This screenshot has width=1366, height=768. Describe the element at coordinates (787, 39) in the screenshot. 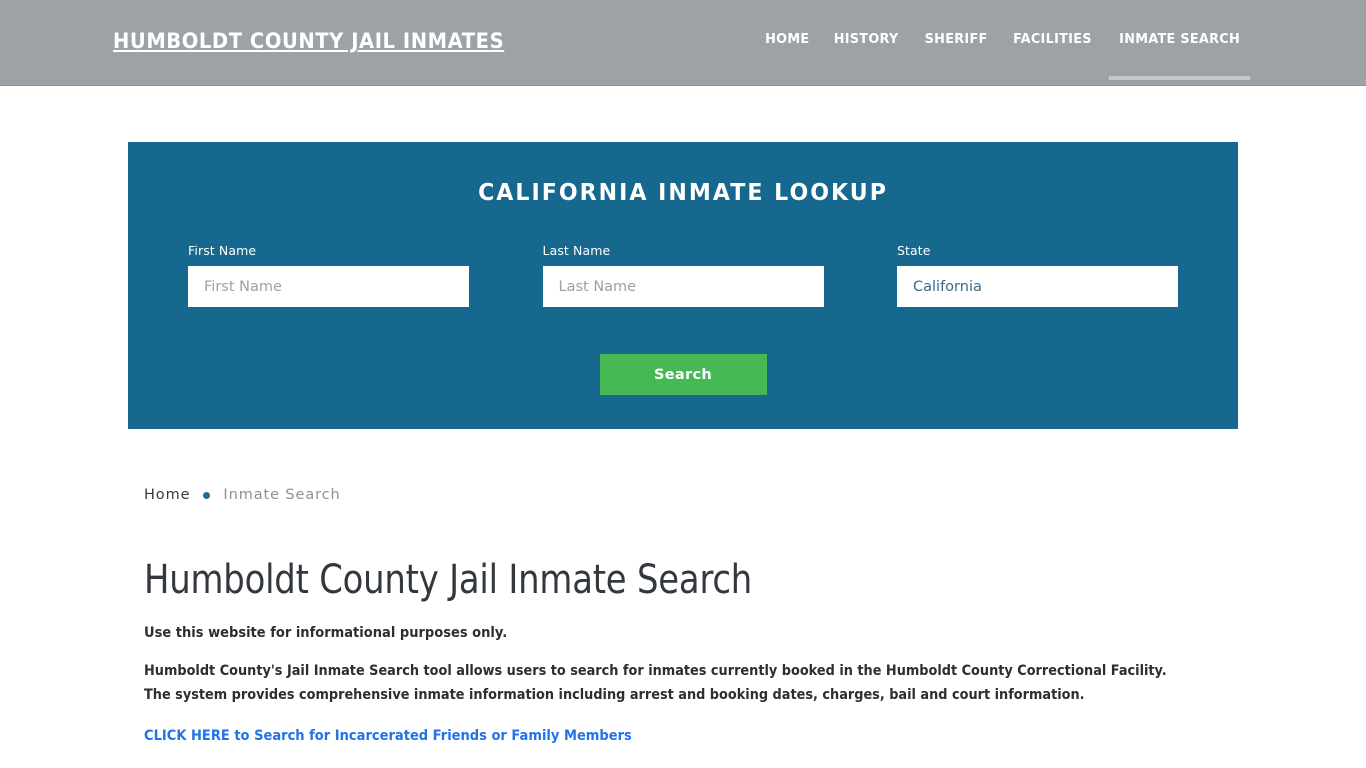

I see `nav-item-home: Home` at that location.